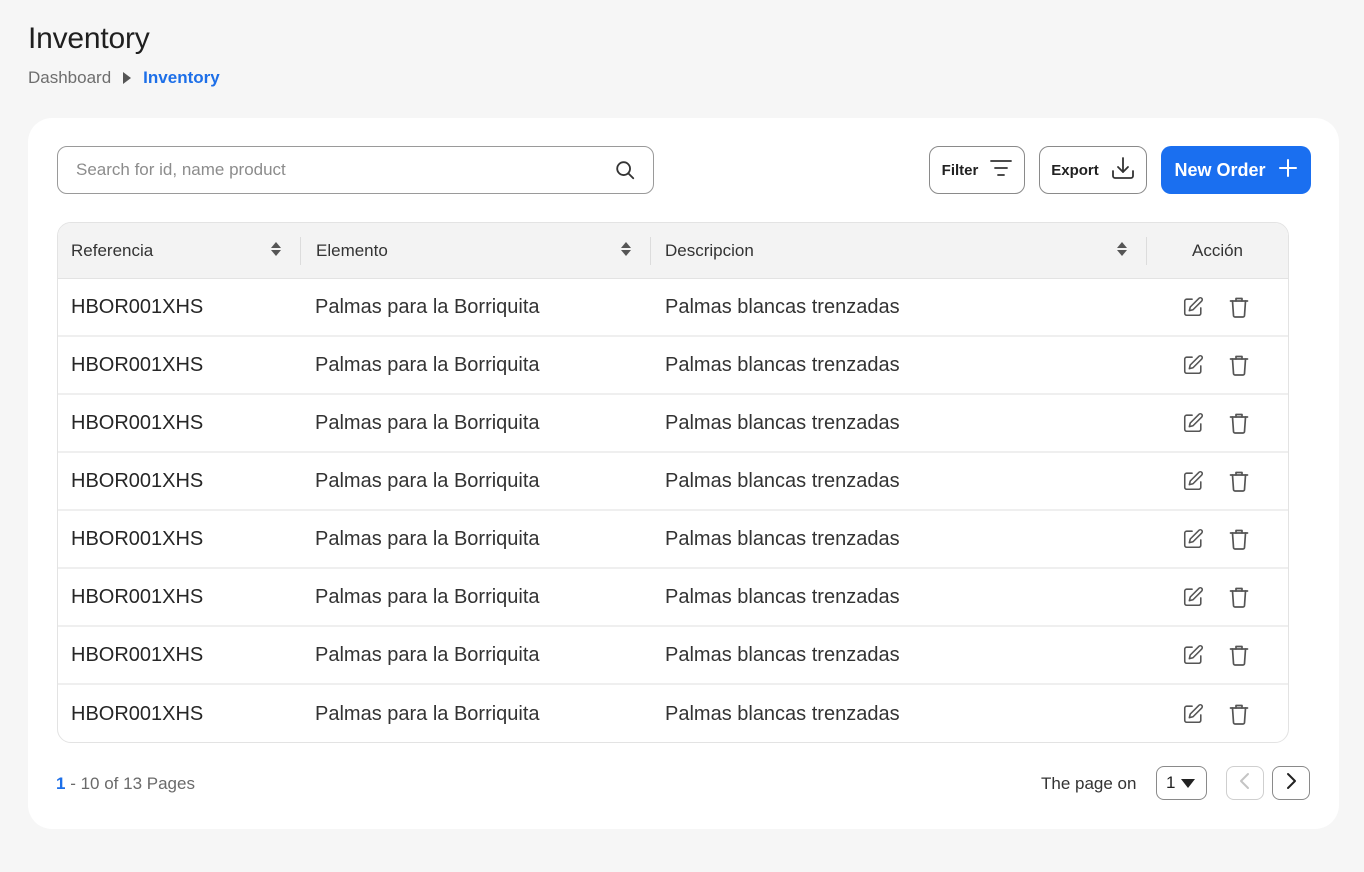  I want to click on column-header-accion: Acción, so click(1217, 250).